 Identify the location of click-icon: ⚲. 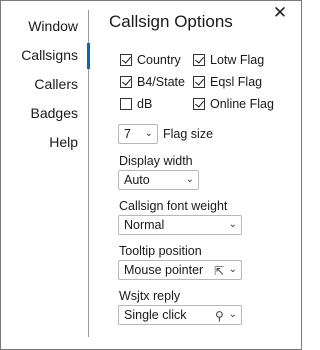
(219, 316).